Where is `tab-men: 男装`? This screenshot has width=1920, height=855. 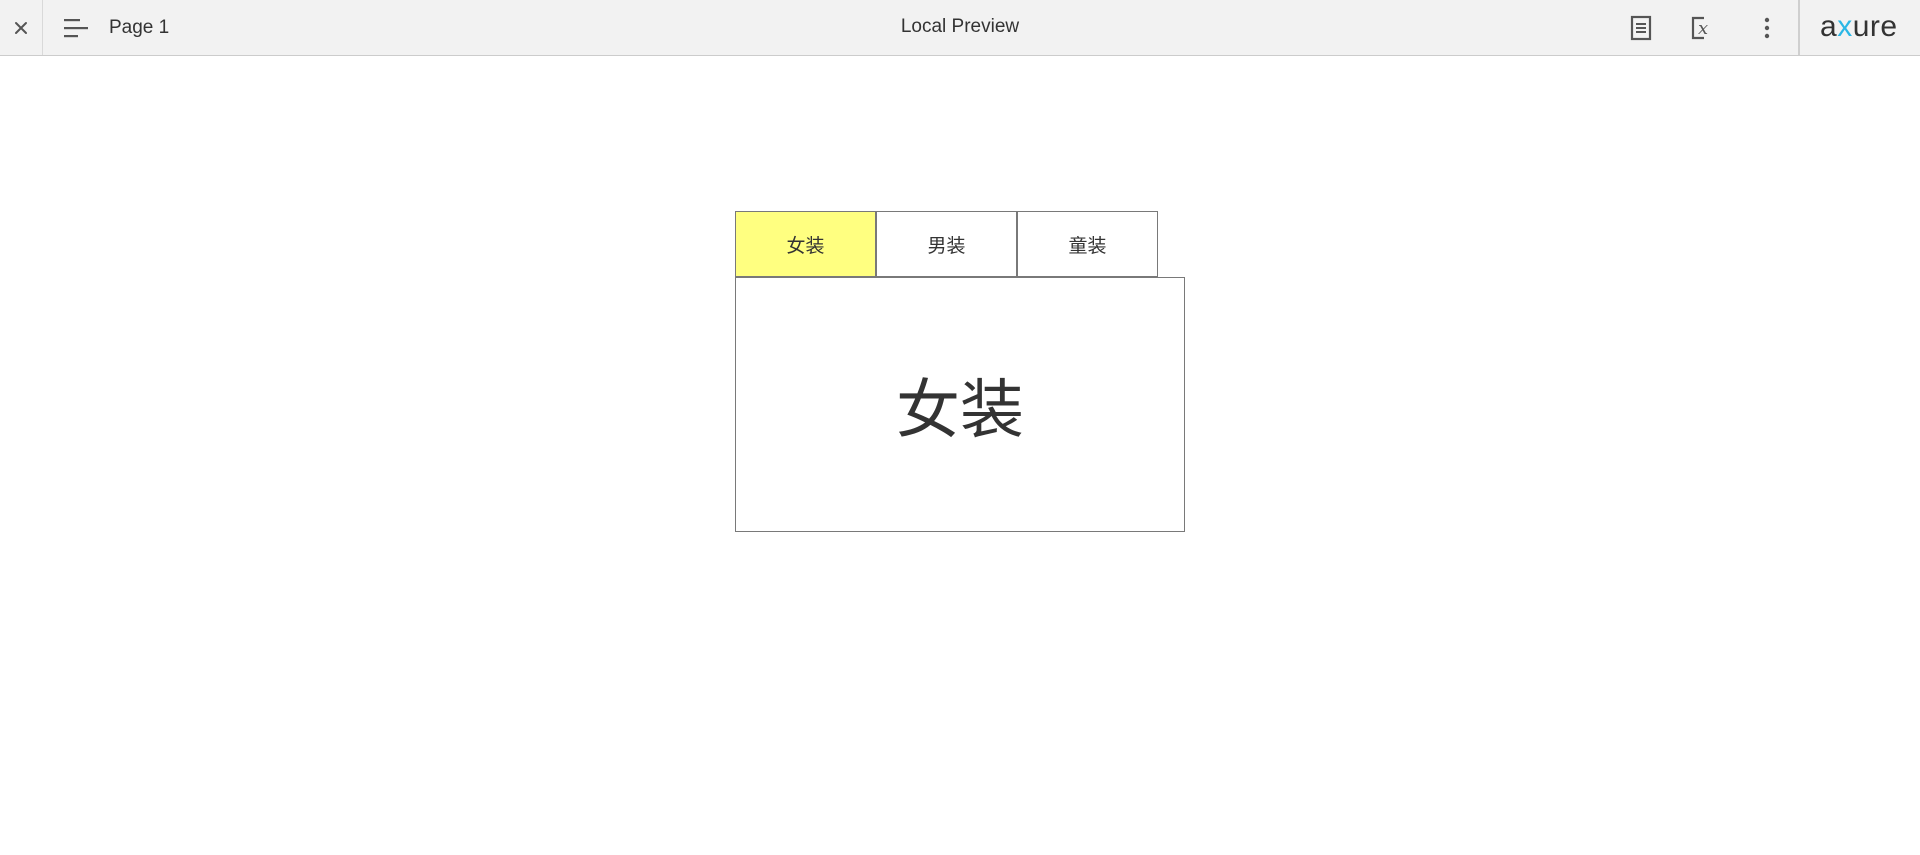
tab-men: 男装 is located at coordinates (946, 244).